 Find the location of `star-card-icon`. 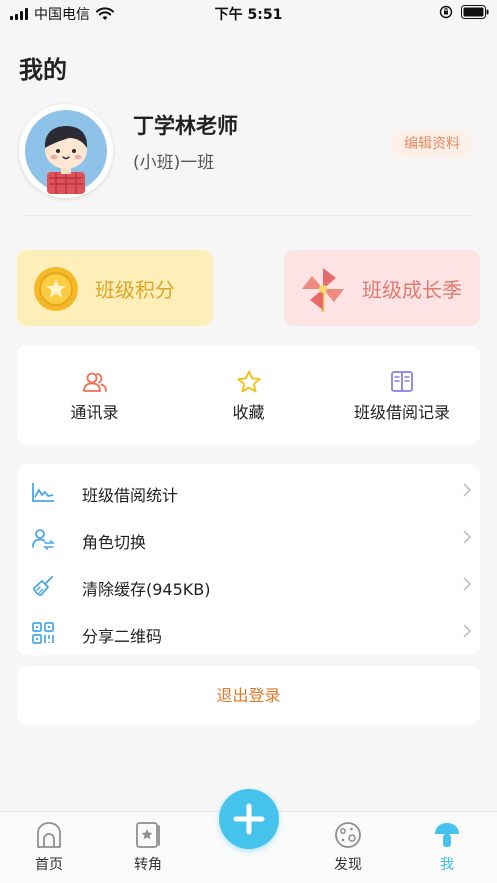

star-card-icon is located at coordinates (148, 835).